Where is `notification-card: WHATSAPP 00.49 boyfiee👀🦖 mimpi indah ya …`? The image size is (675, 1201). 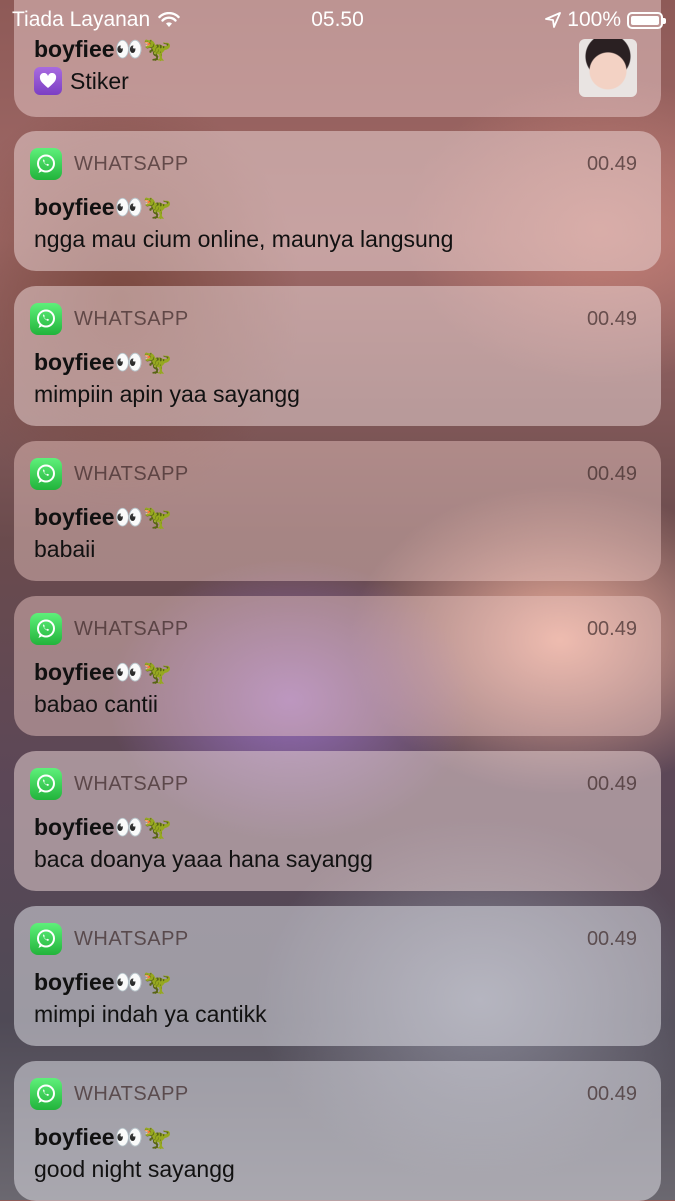
notification-card: WHATSAPP 00.49 boyfiee👀🦖 mimpi indah ya … is located at coordinates (337, 976).